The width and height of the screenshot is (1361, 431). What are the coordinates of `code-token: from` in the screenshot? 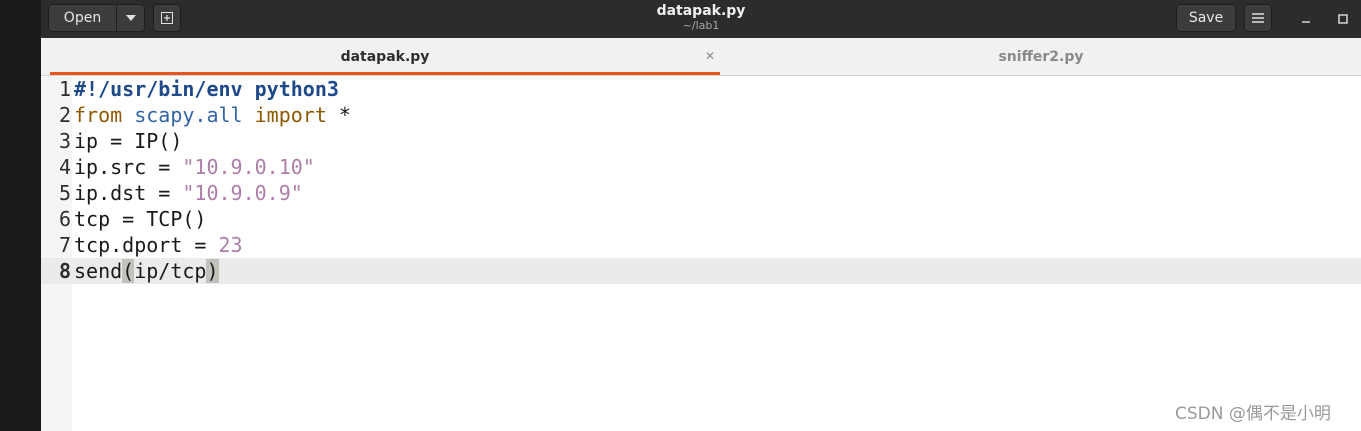 It's located at (98, 115).